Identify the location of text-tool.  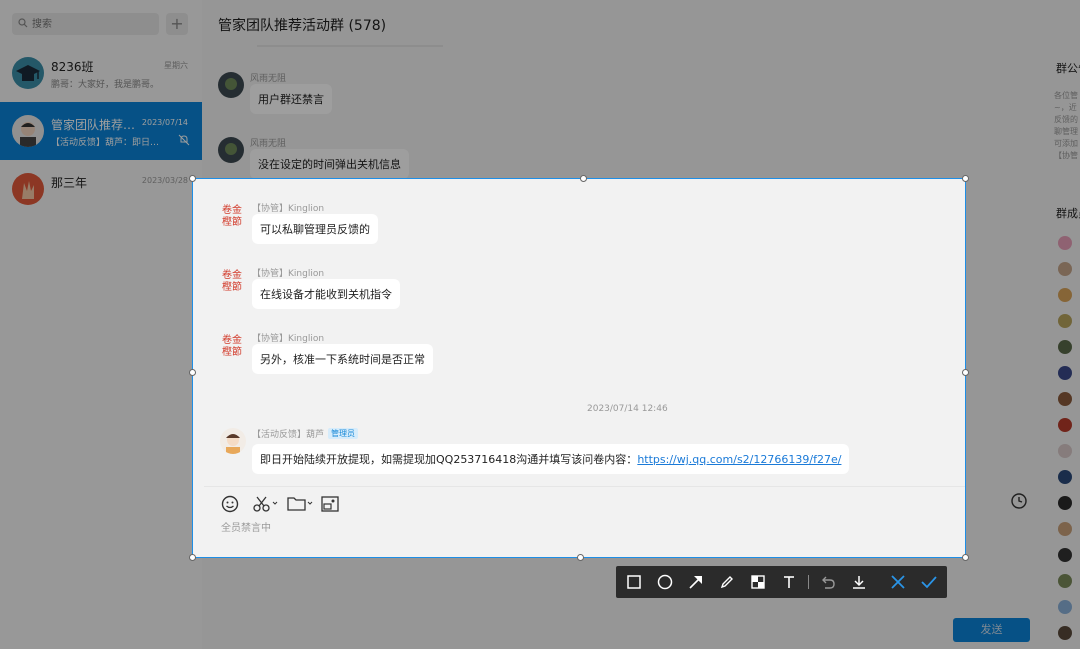
(789, 582).